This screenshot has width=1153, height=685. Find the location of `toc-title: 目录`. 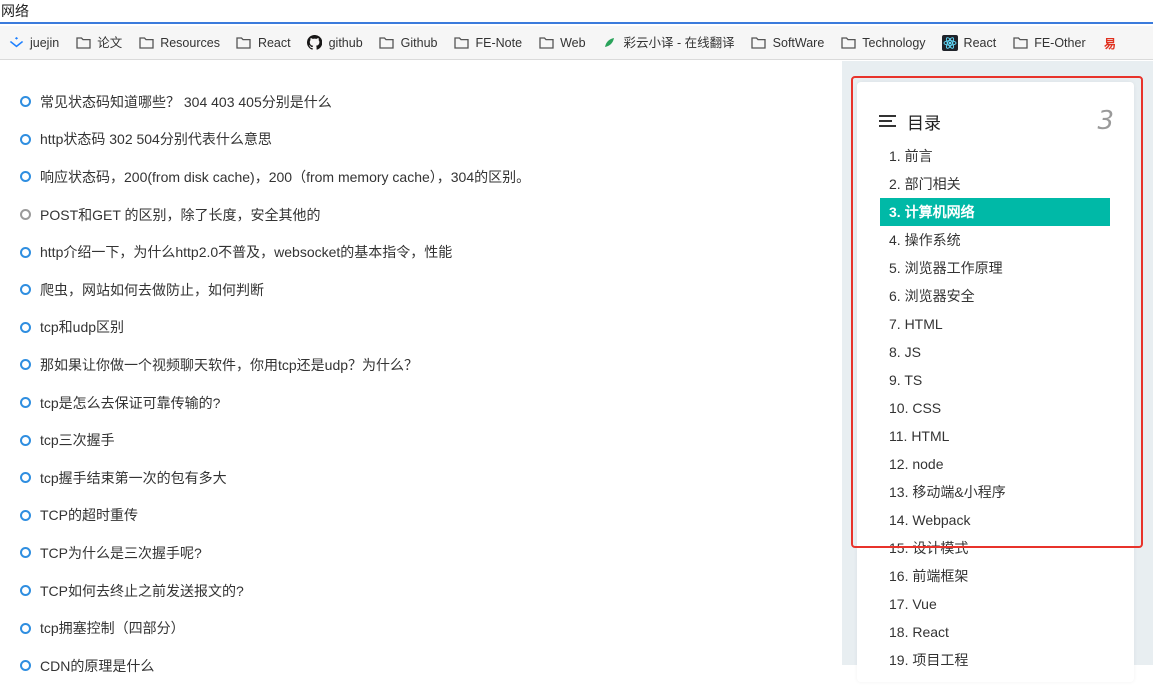

toc-title: 目录 is located at coordinates (924, 123).